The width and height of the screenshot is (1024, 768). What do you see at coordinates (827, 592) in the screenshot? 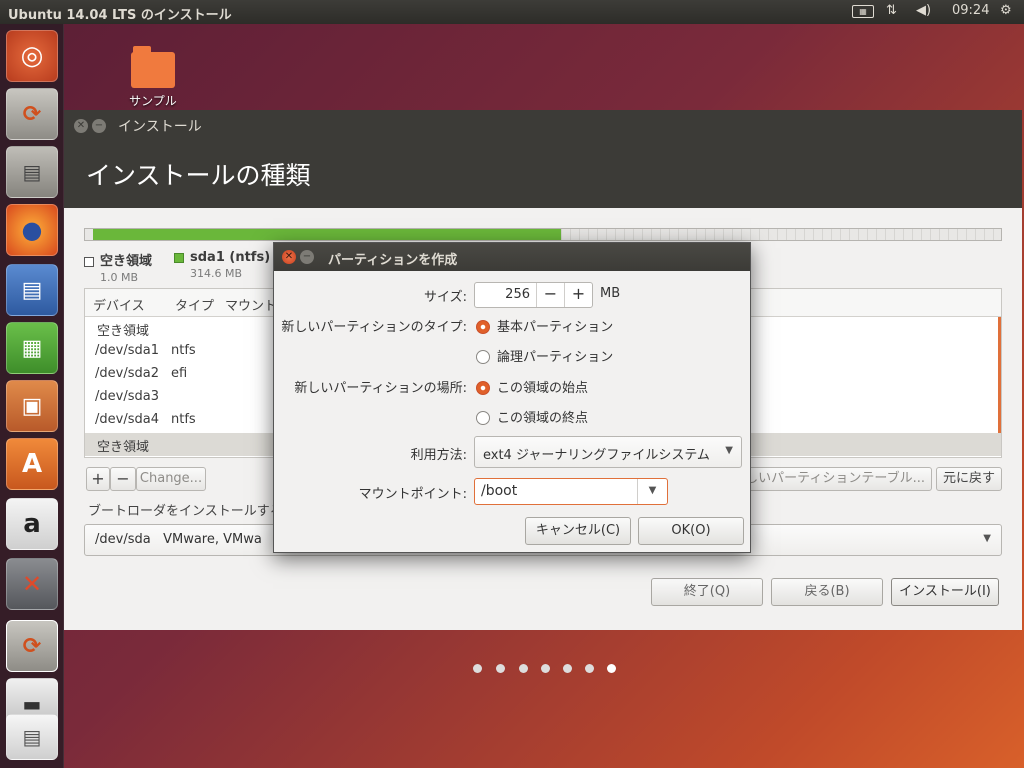
I see `back-button: 戻る(B)` at bounding box center [827, 592].